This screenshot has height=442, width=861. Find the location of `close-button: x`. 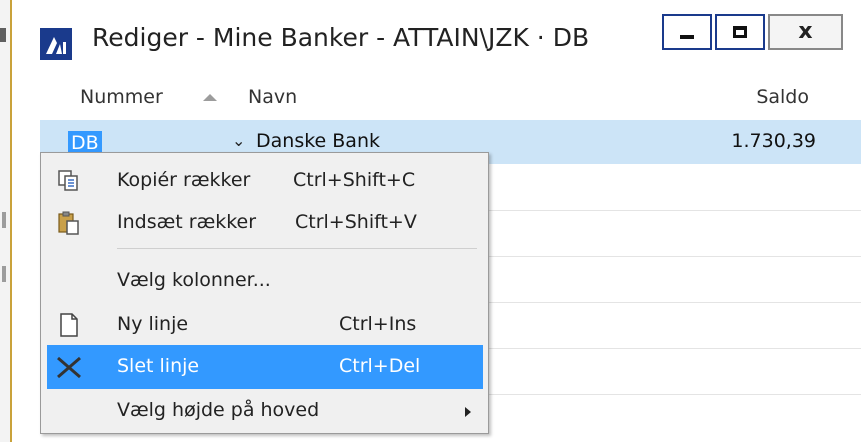

close-button: x is located at coordinates (805, 32).